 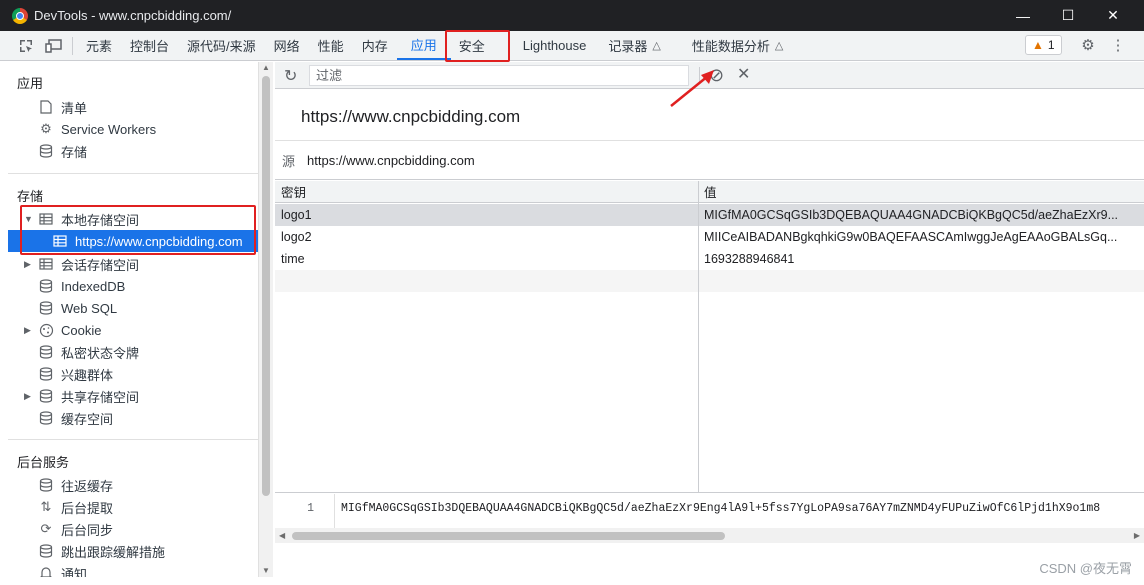 I want to click on tab-application: 应用, so click(x=423, y=45).